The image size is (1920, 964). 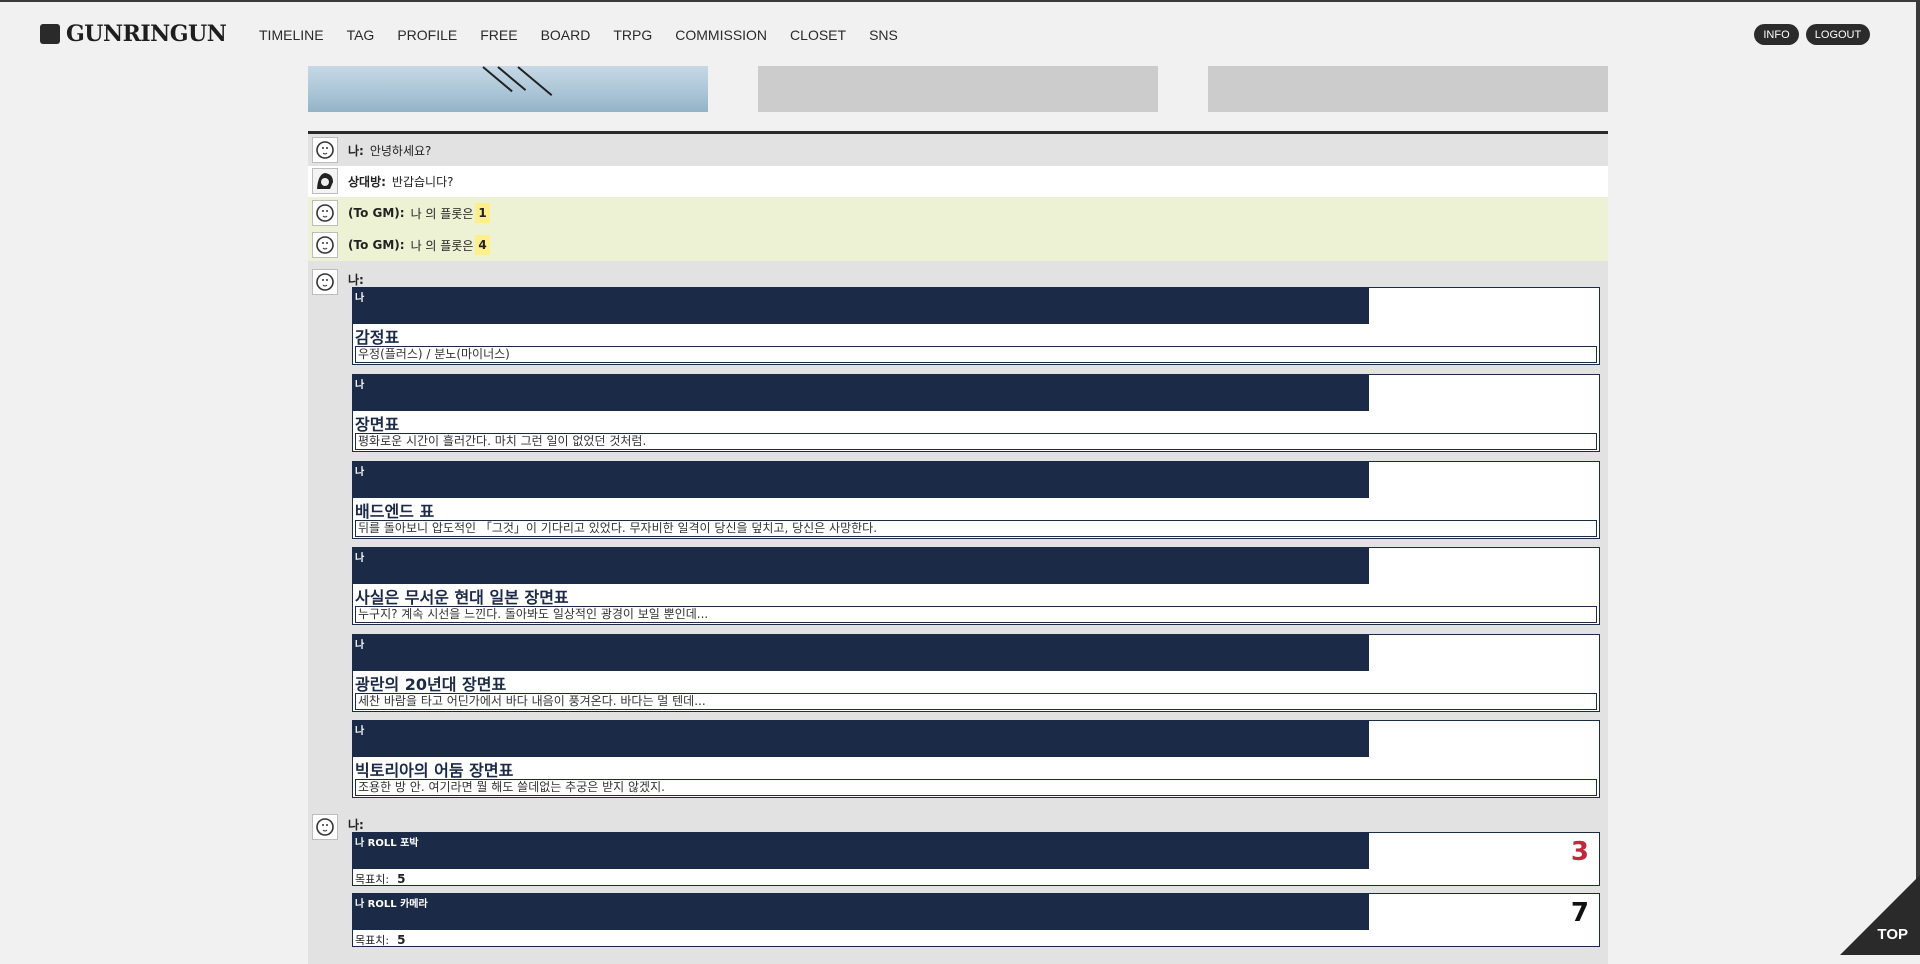 I want to click on dice-roll-card: 나 ROLL 포박 3 목표치: 5, so click(x=976, y=859).